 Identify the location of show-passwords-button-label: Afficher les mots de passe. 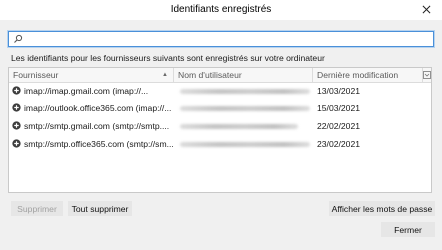
(382, 209).